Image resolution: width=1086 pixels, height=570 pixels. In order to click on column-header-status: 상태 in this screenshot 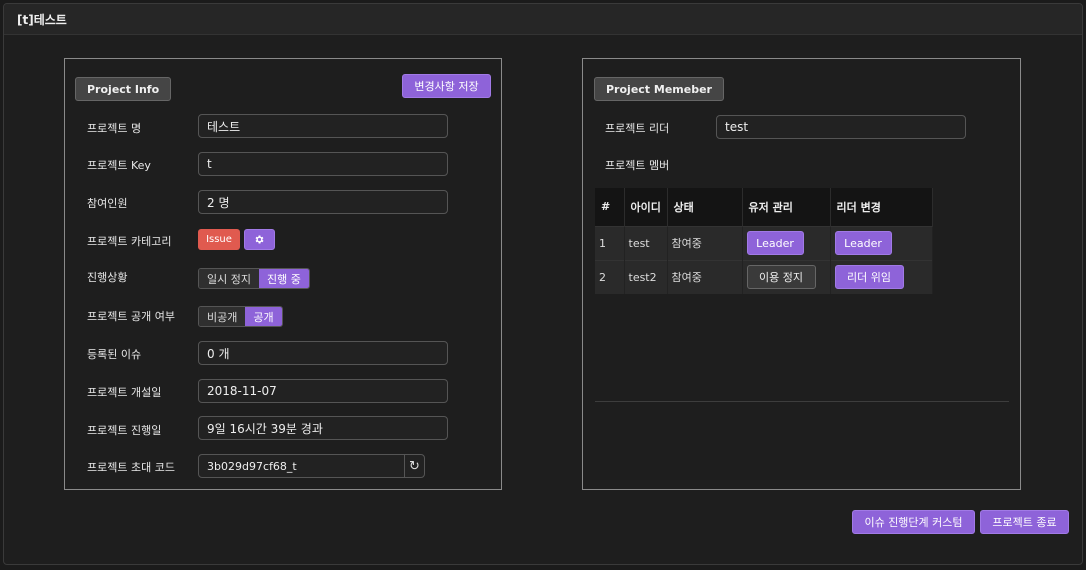, I will do `click(705, 207)`.